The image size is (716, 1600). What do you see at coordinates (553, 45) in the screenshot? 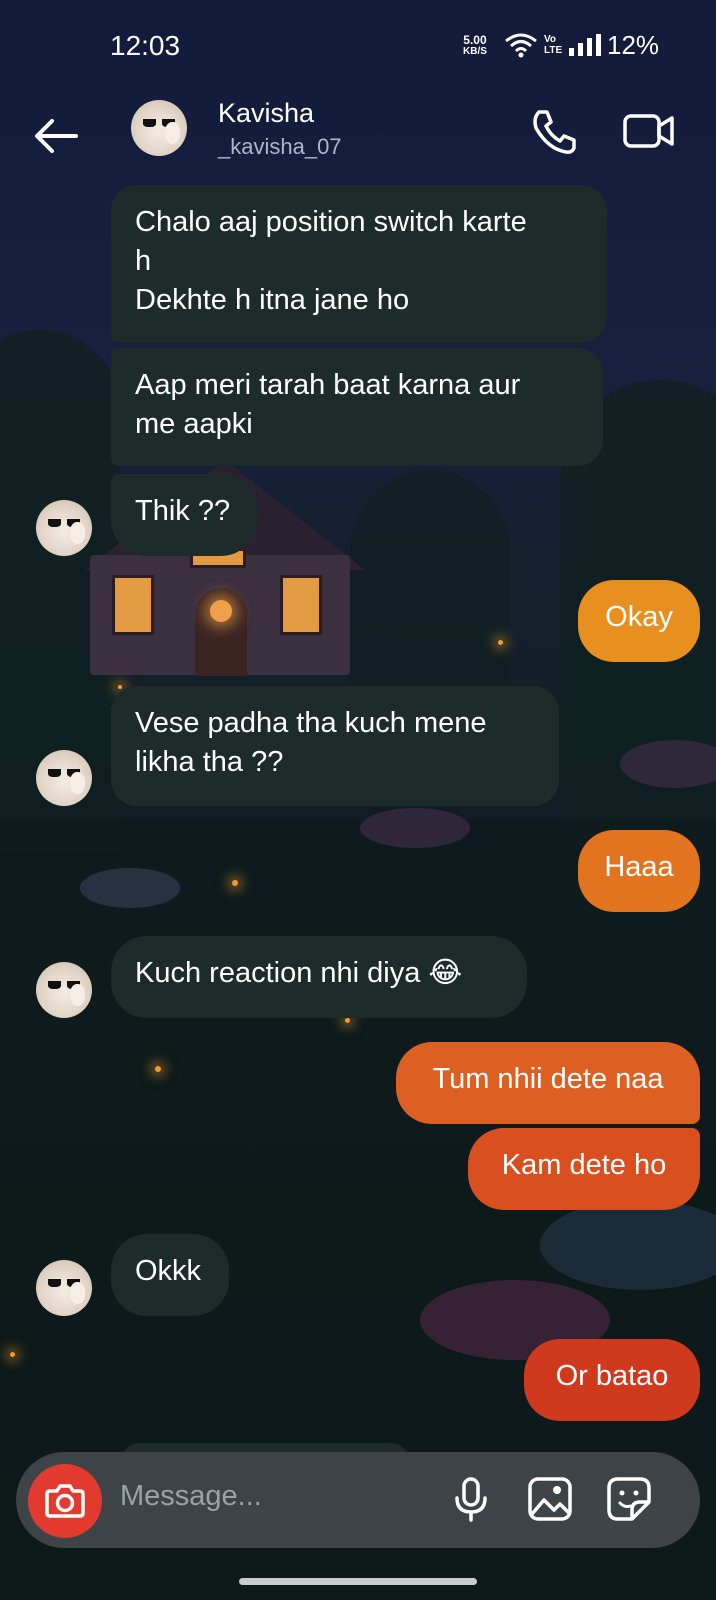
I see `volte-badge: Vo LTE` at bounding box center [553, 45].